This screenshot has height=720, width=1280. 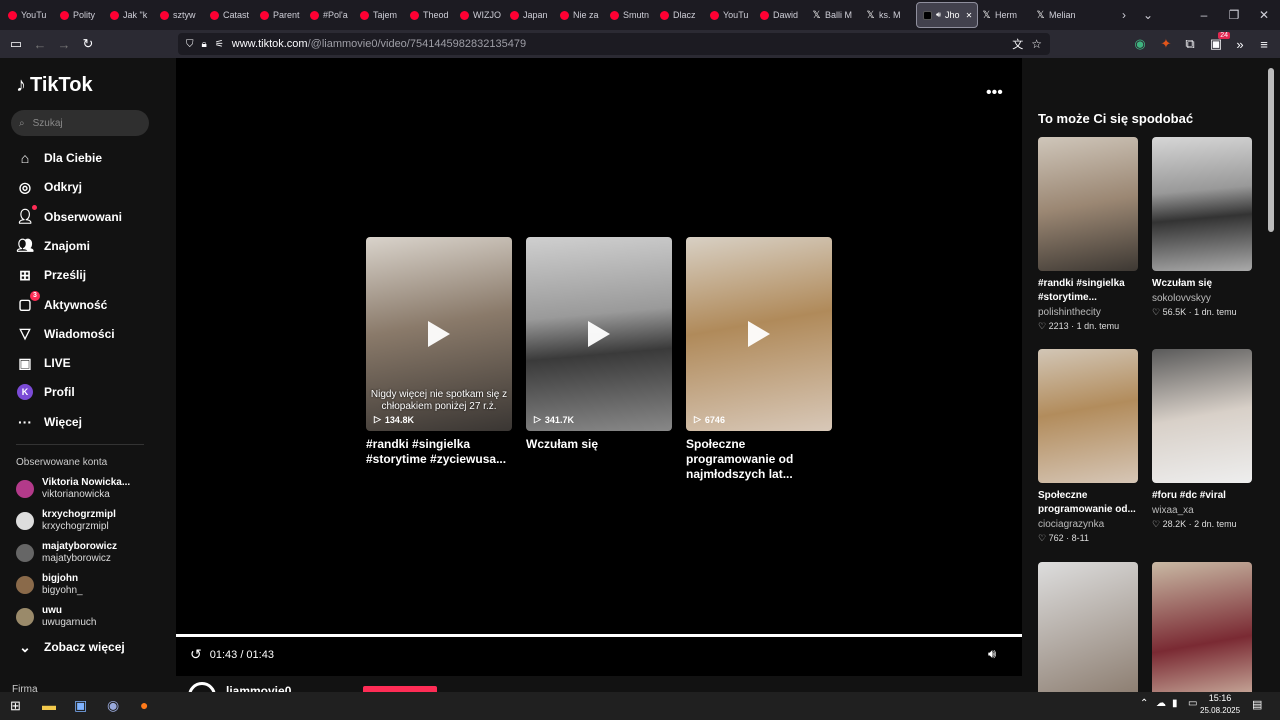 What do you see at coordinates (1202, 496) in the screenshot?
I see `video-caption: #foru #dc #viral` at bounding box center [1202, 496].